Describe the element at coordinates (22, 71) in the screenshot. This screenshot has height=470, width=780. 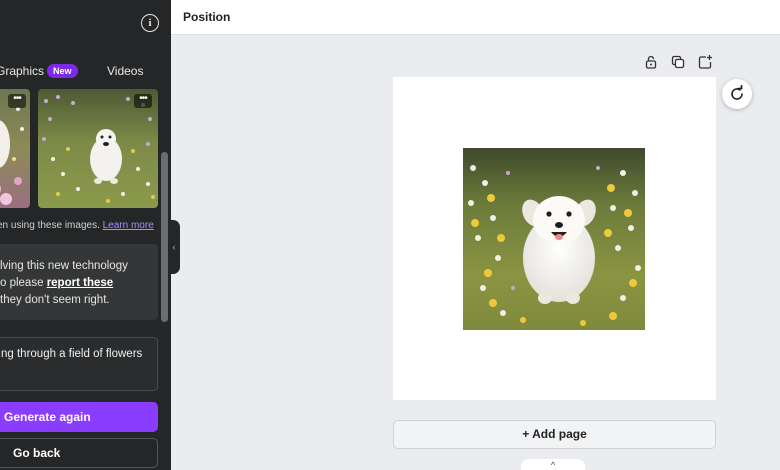
I see `tab-graphics: Graphics` at that location.